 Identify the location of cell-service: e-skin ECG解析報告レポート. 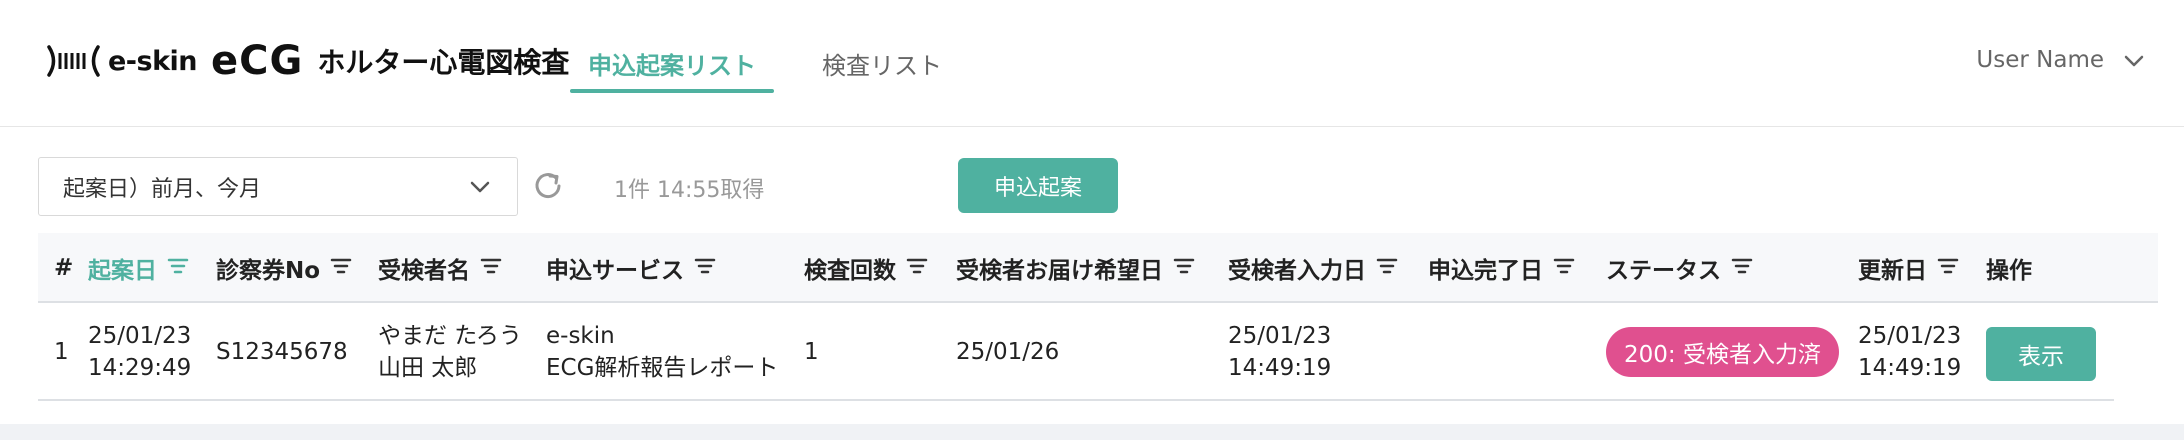
(662, 352).